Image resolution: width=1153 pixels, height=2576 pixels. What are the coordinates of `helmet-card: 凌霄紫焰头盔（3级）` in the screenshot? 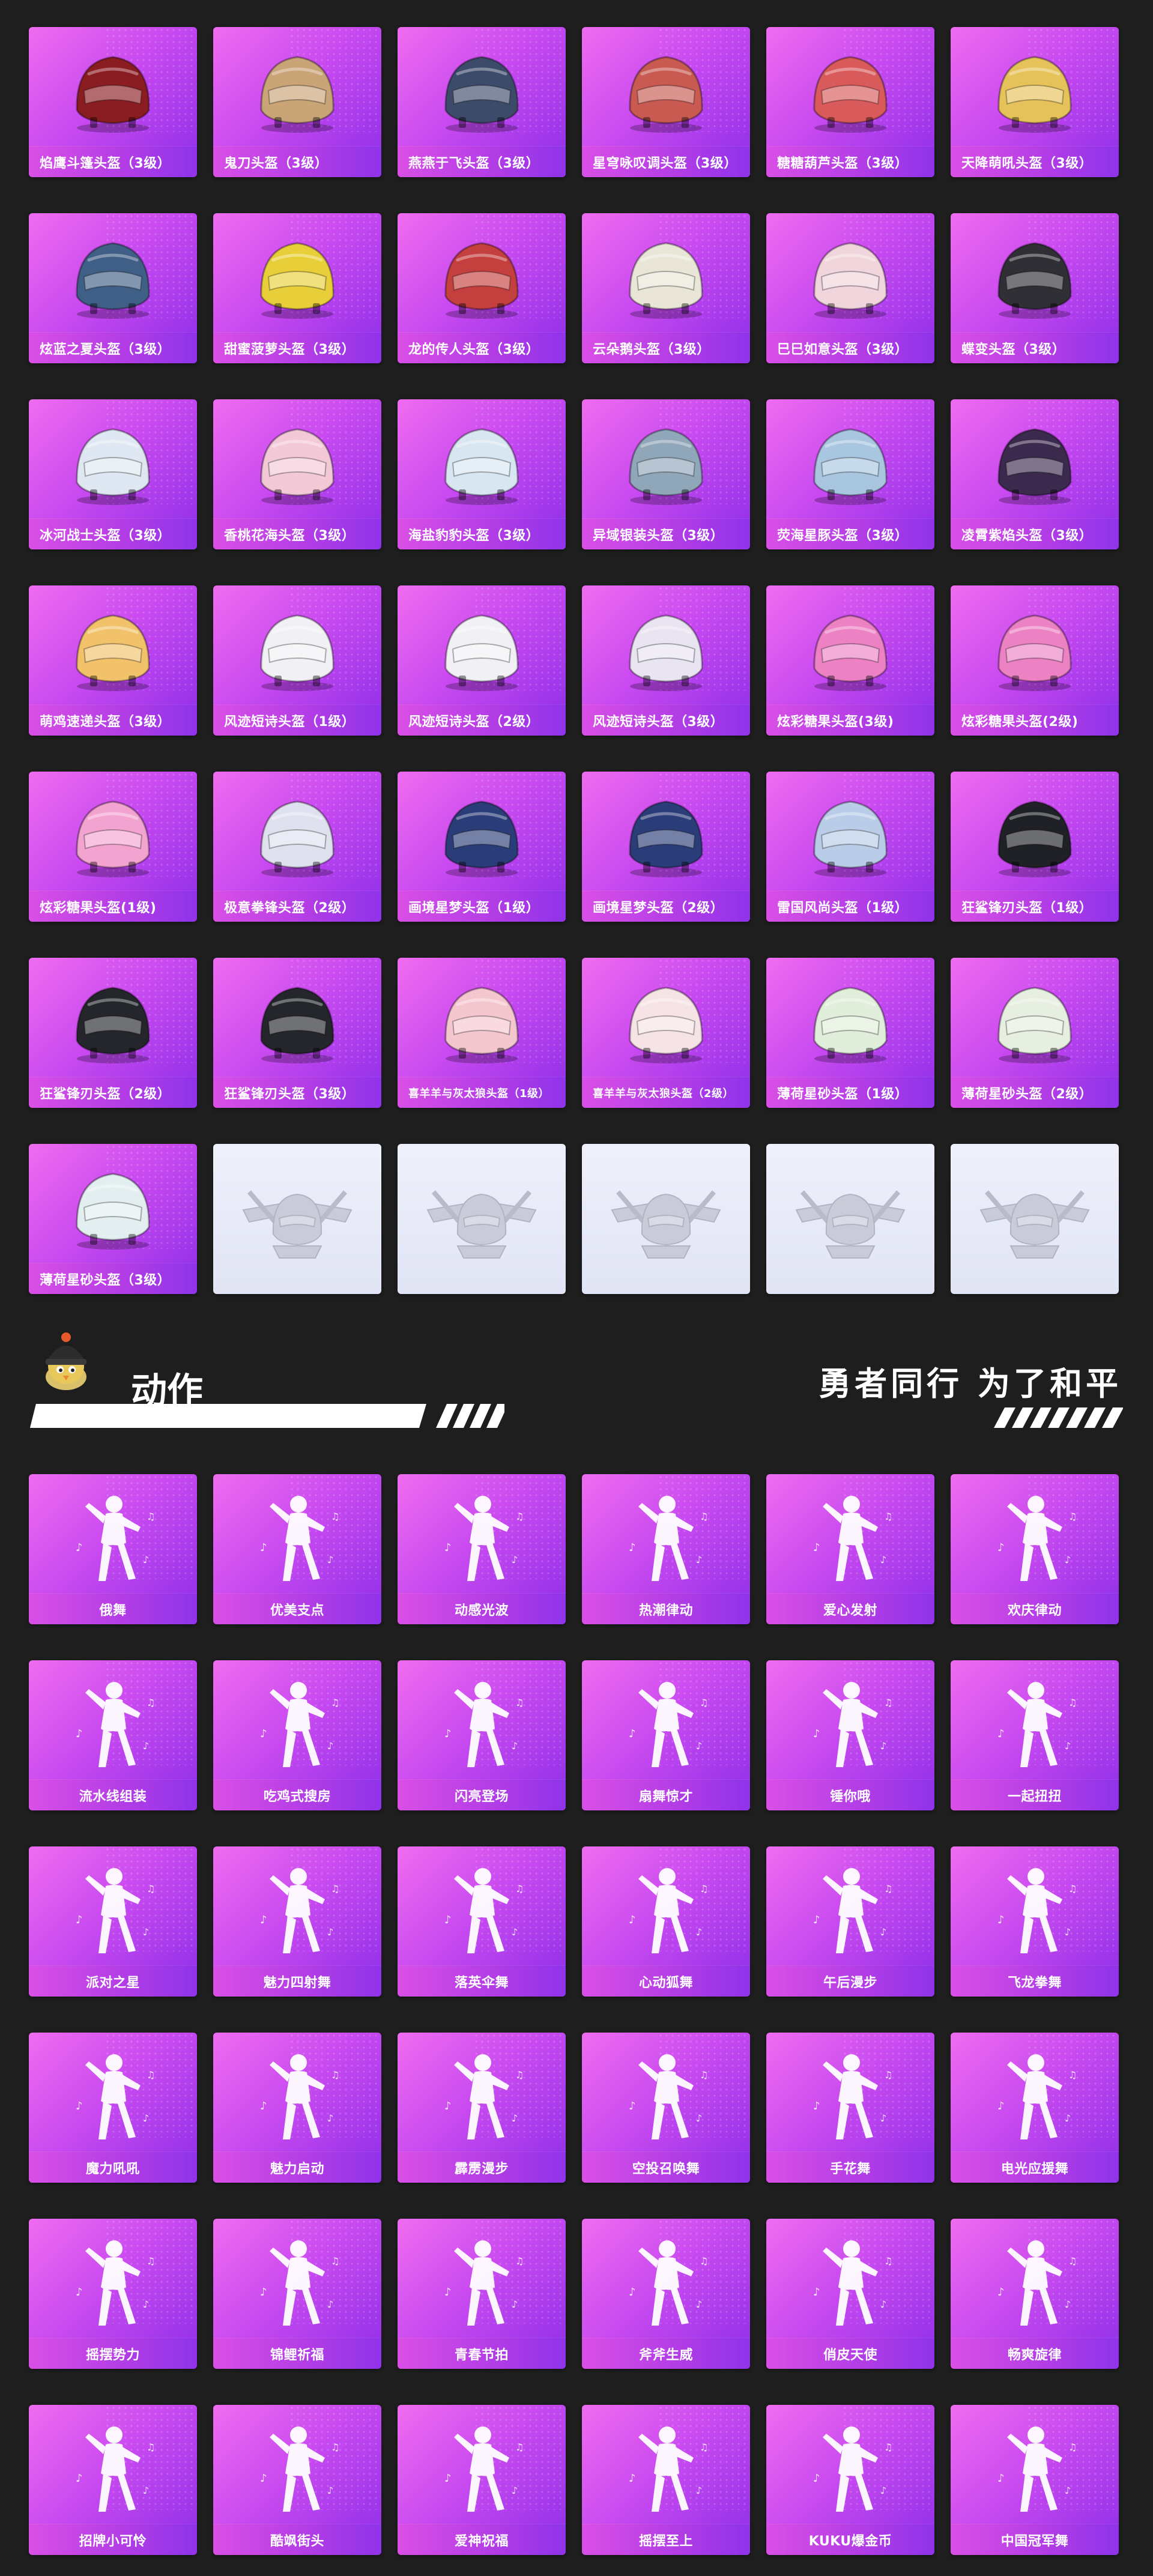 It's located at (1035, 474).